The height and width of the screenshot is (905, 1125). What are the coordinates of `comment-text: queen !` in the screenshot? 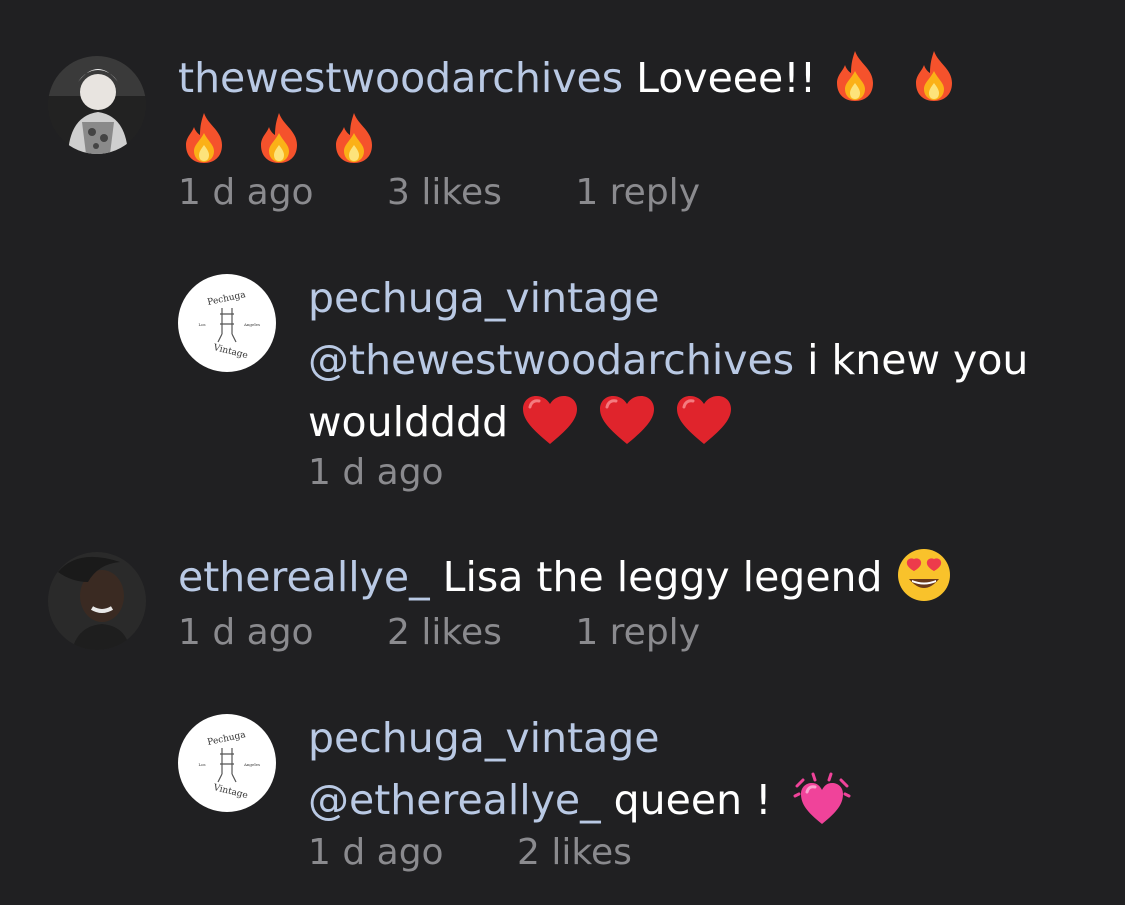 It's located at (692, 800).